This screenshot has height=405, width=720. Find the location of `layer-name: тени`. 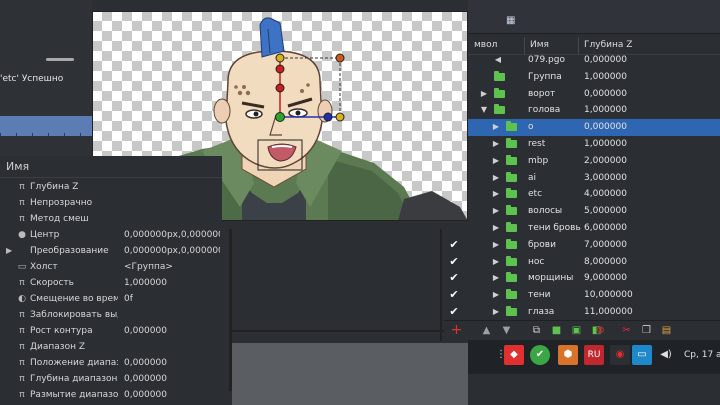

layer-name: тени is located at coordinates (539, 295).